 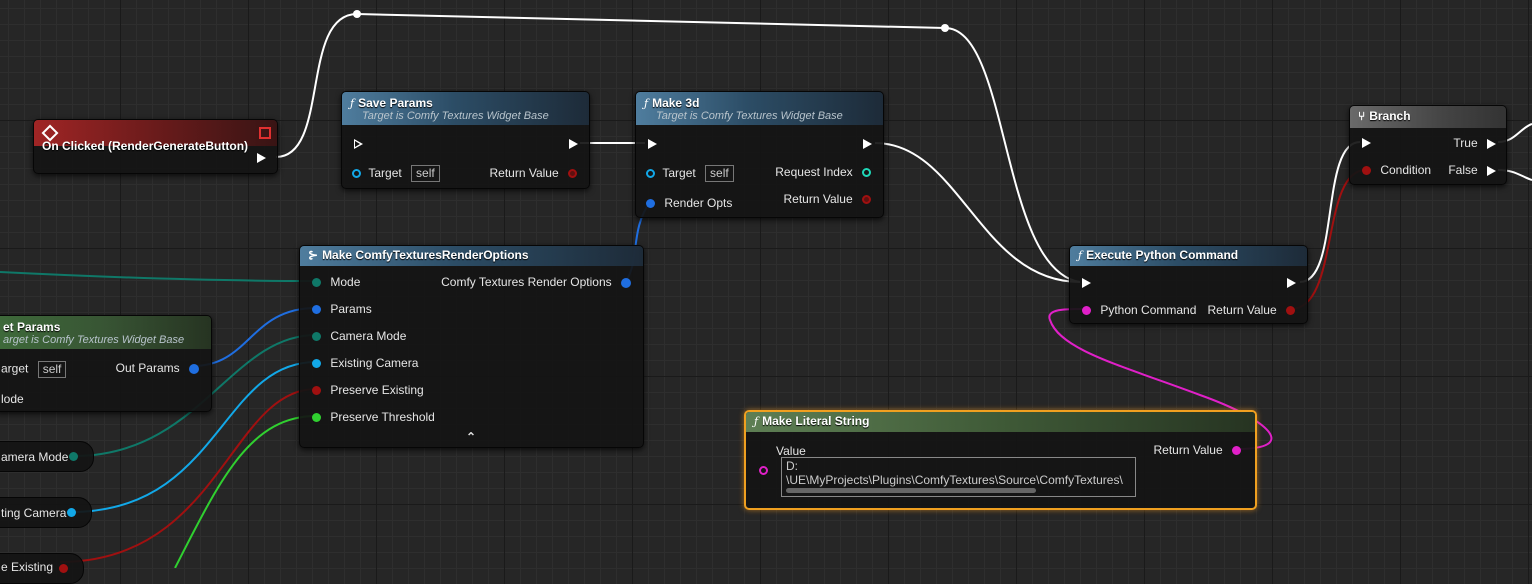 I want to click on node-header: On Clicked (RenderGenerateButton), so click(x=155, y=136).